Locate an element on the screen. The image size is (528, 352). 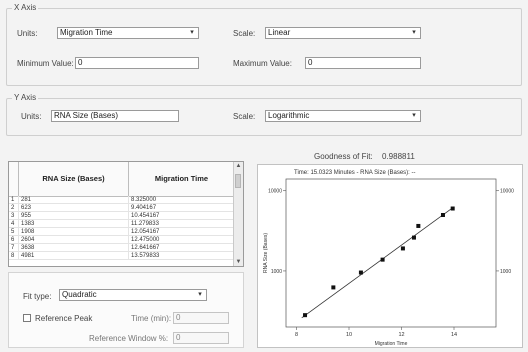
time-min-label: Time (min): is located at coordinates (151, 318).